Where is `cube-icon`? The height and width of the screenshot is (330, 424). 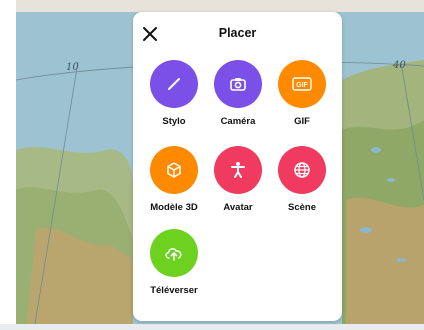 cube-icon is located at coordinates (174, 170).